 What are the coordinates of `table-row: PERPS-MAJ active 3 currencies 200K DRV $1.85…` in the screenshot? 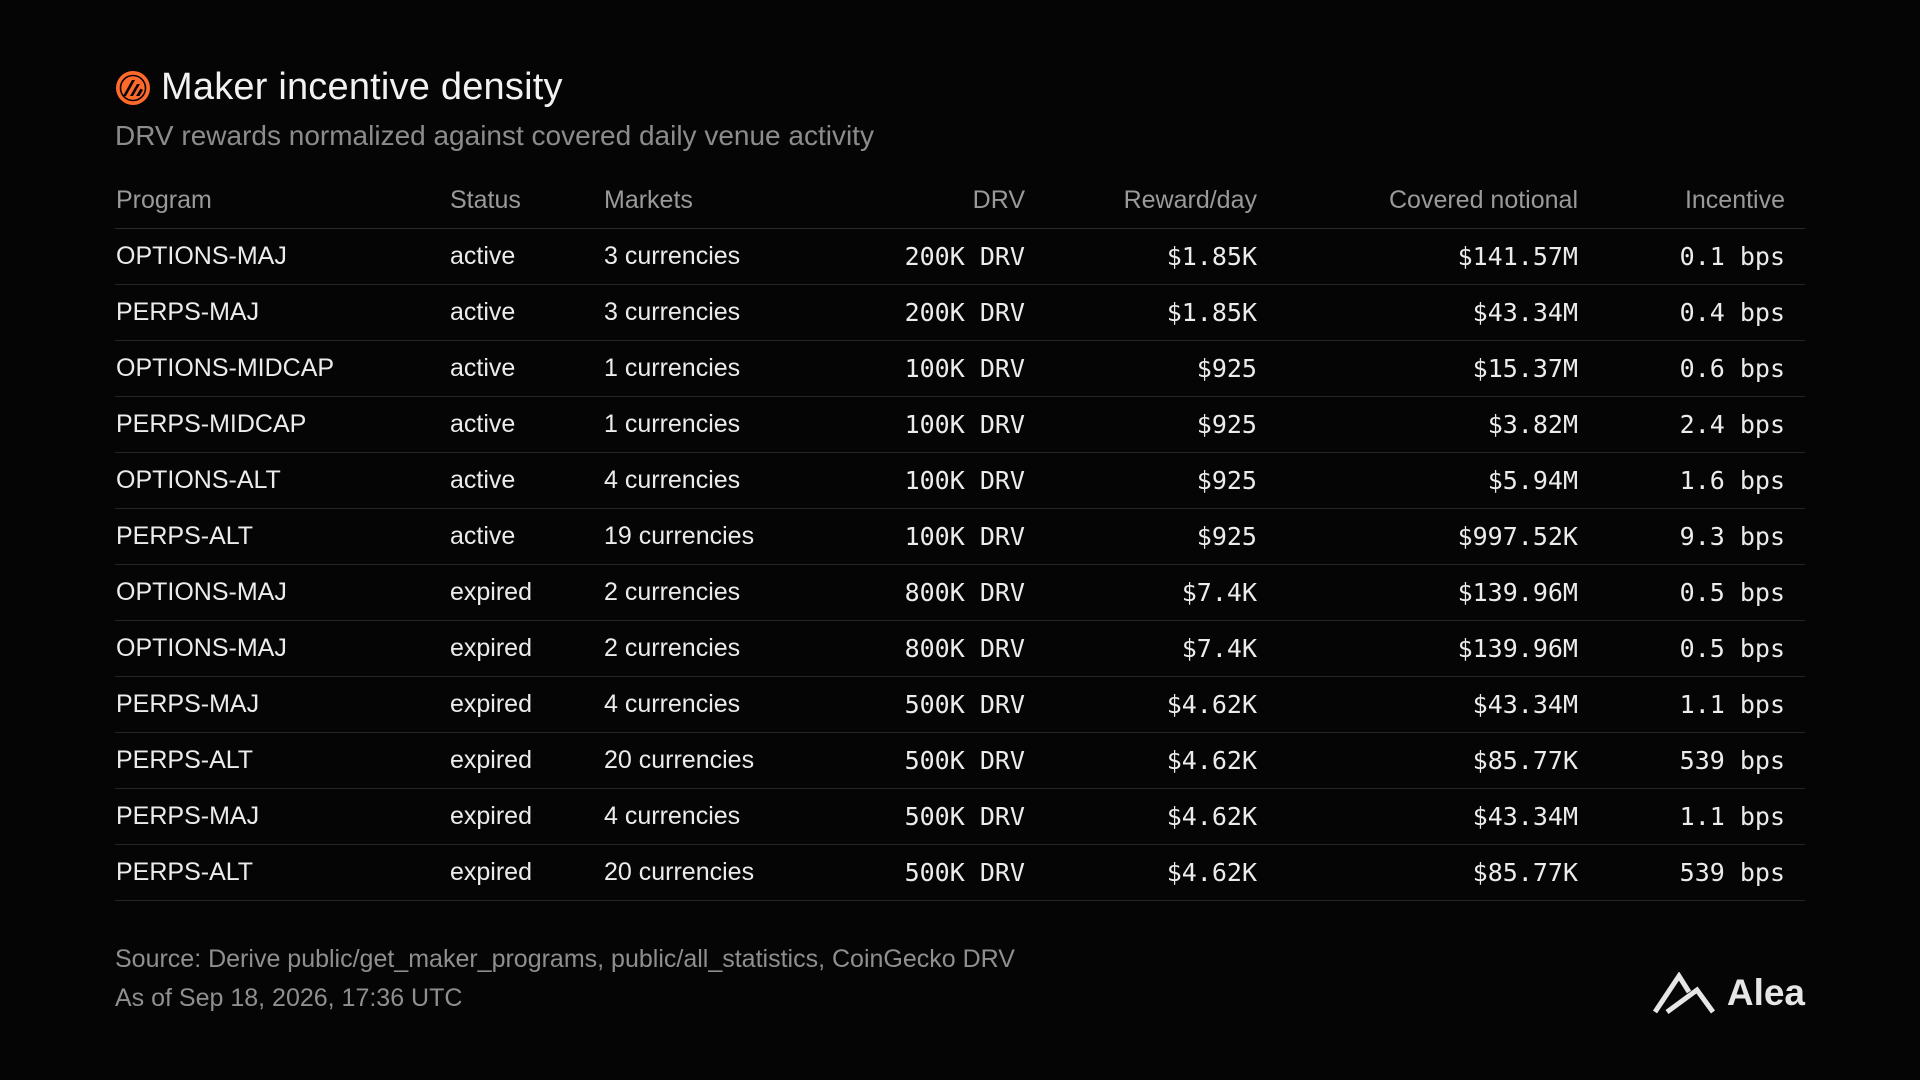 It's located at (960, 312).